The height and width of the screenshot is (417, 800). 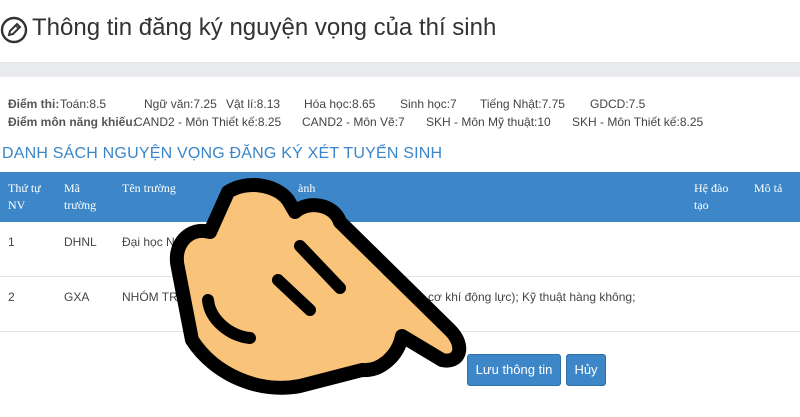 I want to click on exam-score: Toán:8.5, so click(x=83, y=104).